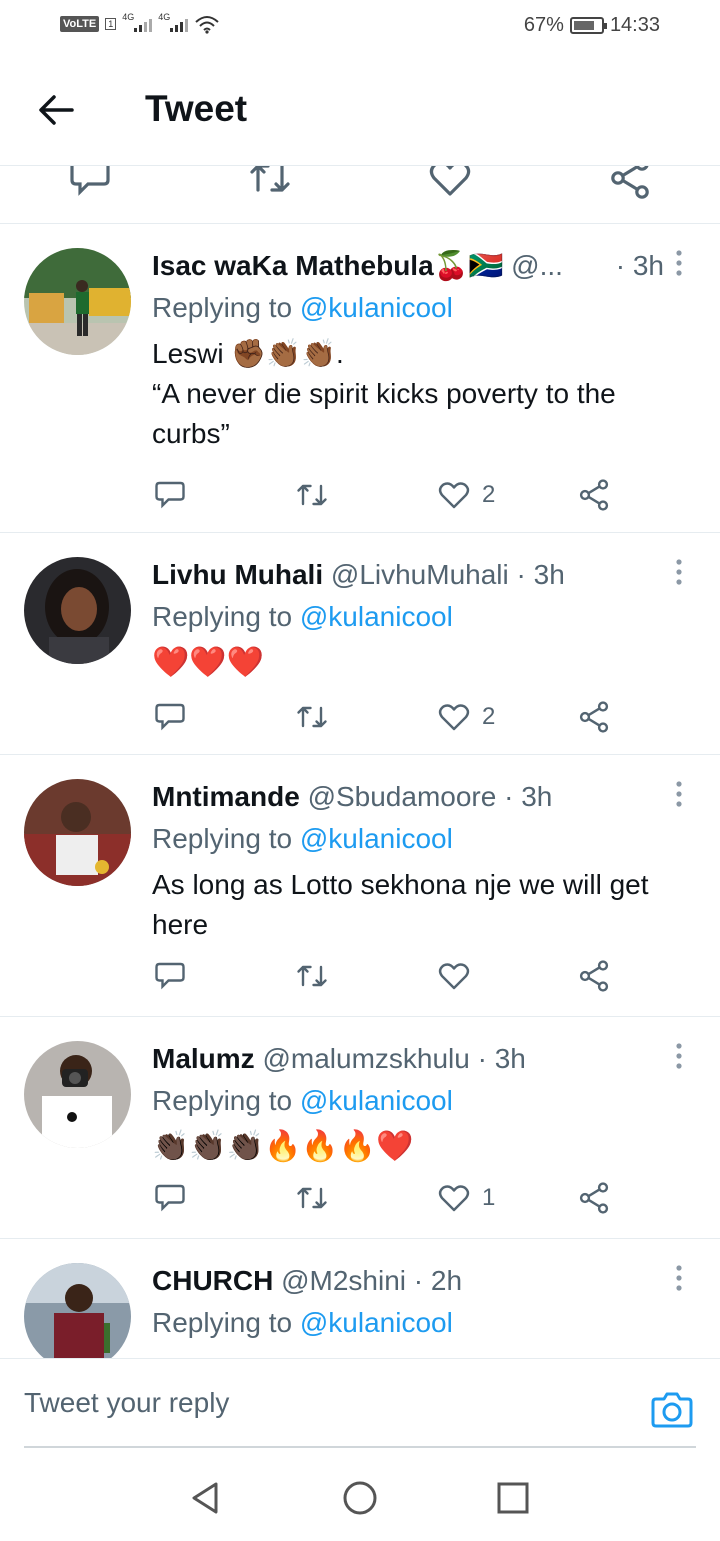  What do you see at coordinates (206, 1498) in the screenshot?
I see `triangle-back-icon` at bounding box center [206, 1498].